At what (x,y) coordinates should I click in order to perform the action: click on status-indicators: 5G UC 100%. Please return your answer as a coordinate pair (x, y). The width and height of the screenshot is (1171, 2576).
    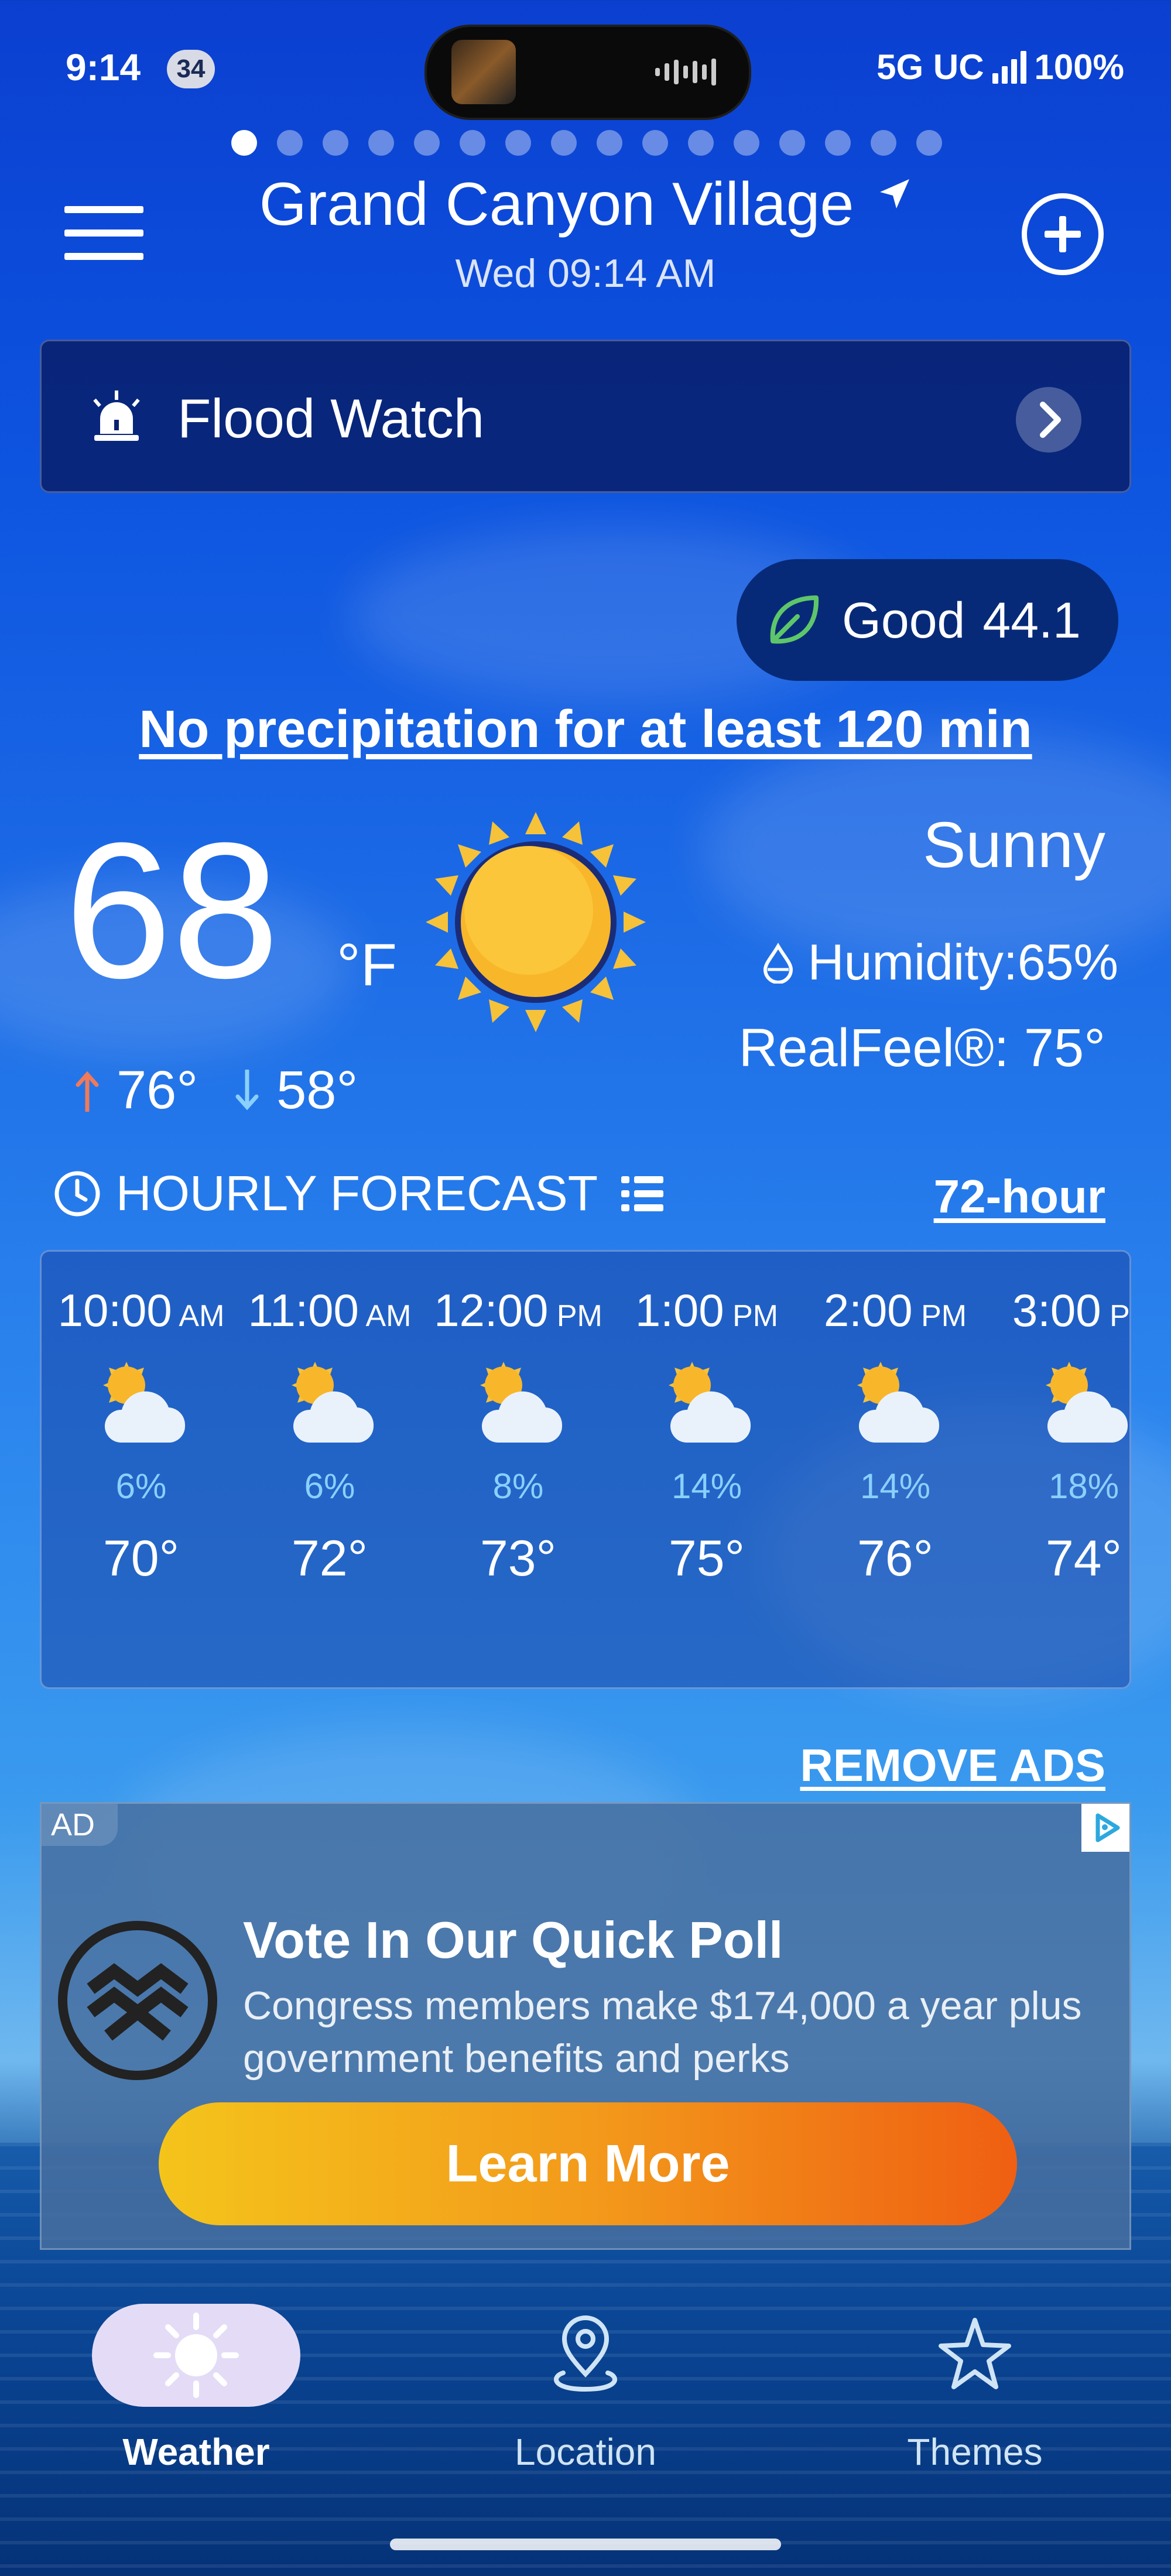
    Looking at the image, I should click on (1000, 67).